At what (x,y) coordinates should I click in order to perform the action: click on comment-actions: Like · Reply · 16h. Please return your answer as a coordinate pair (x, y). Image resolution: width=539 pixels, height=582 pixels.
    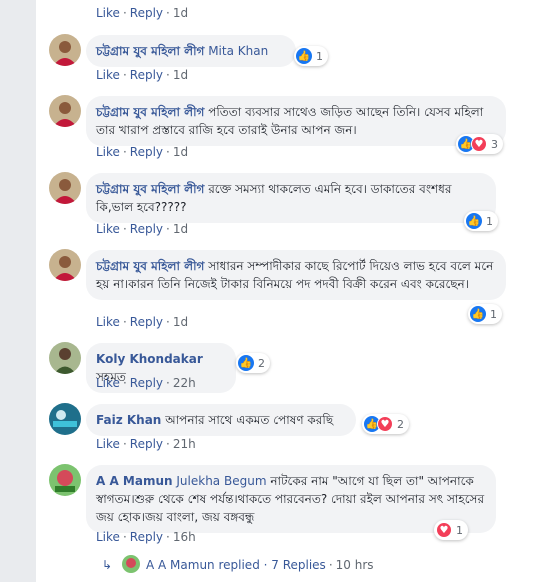
    Looking at the image, I should click on (146, 537).